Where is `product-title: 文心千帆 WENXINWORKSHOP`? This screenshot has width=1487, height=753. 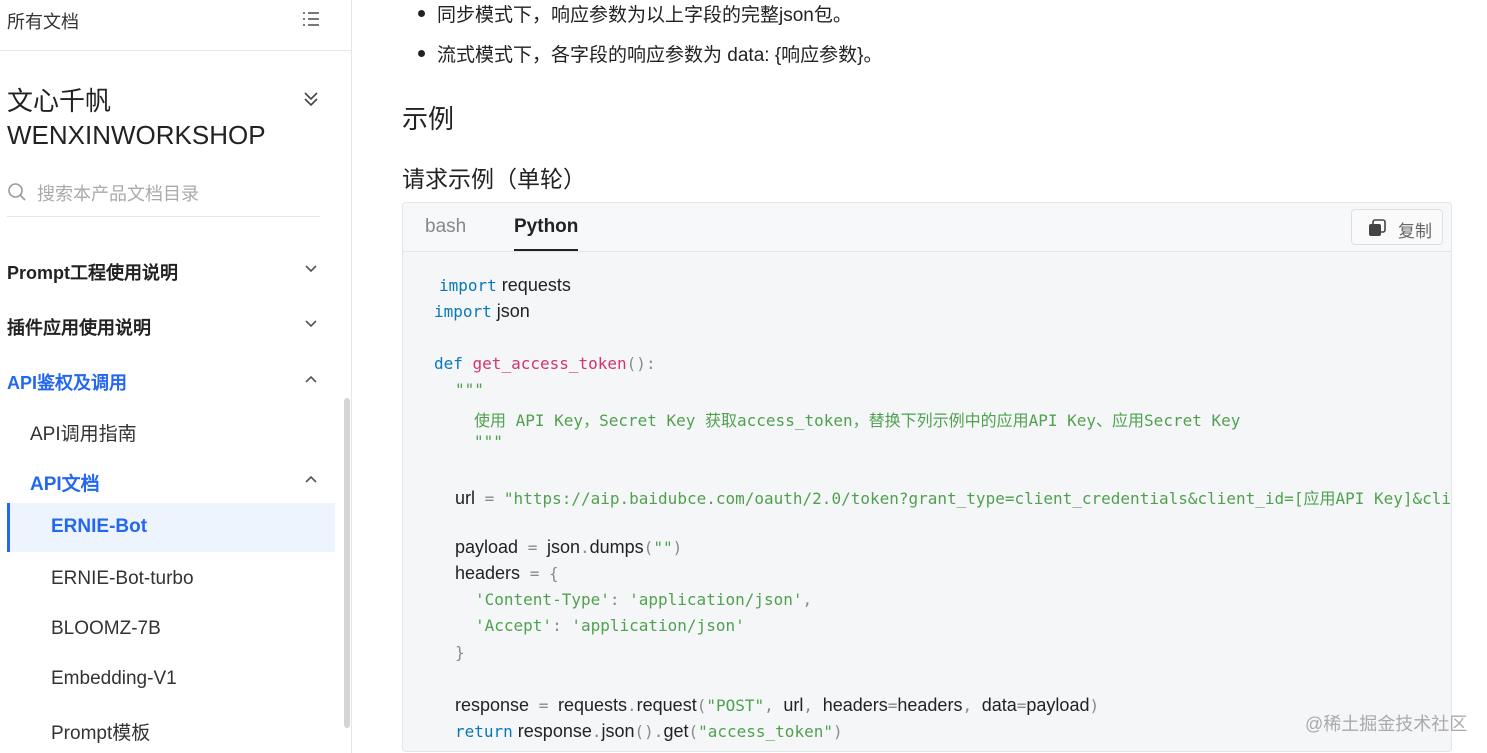
product-title: 文心千帆 WENXINWORKSHOP is located at coordinates (136, 118).